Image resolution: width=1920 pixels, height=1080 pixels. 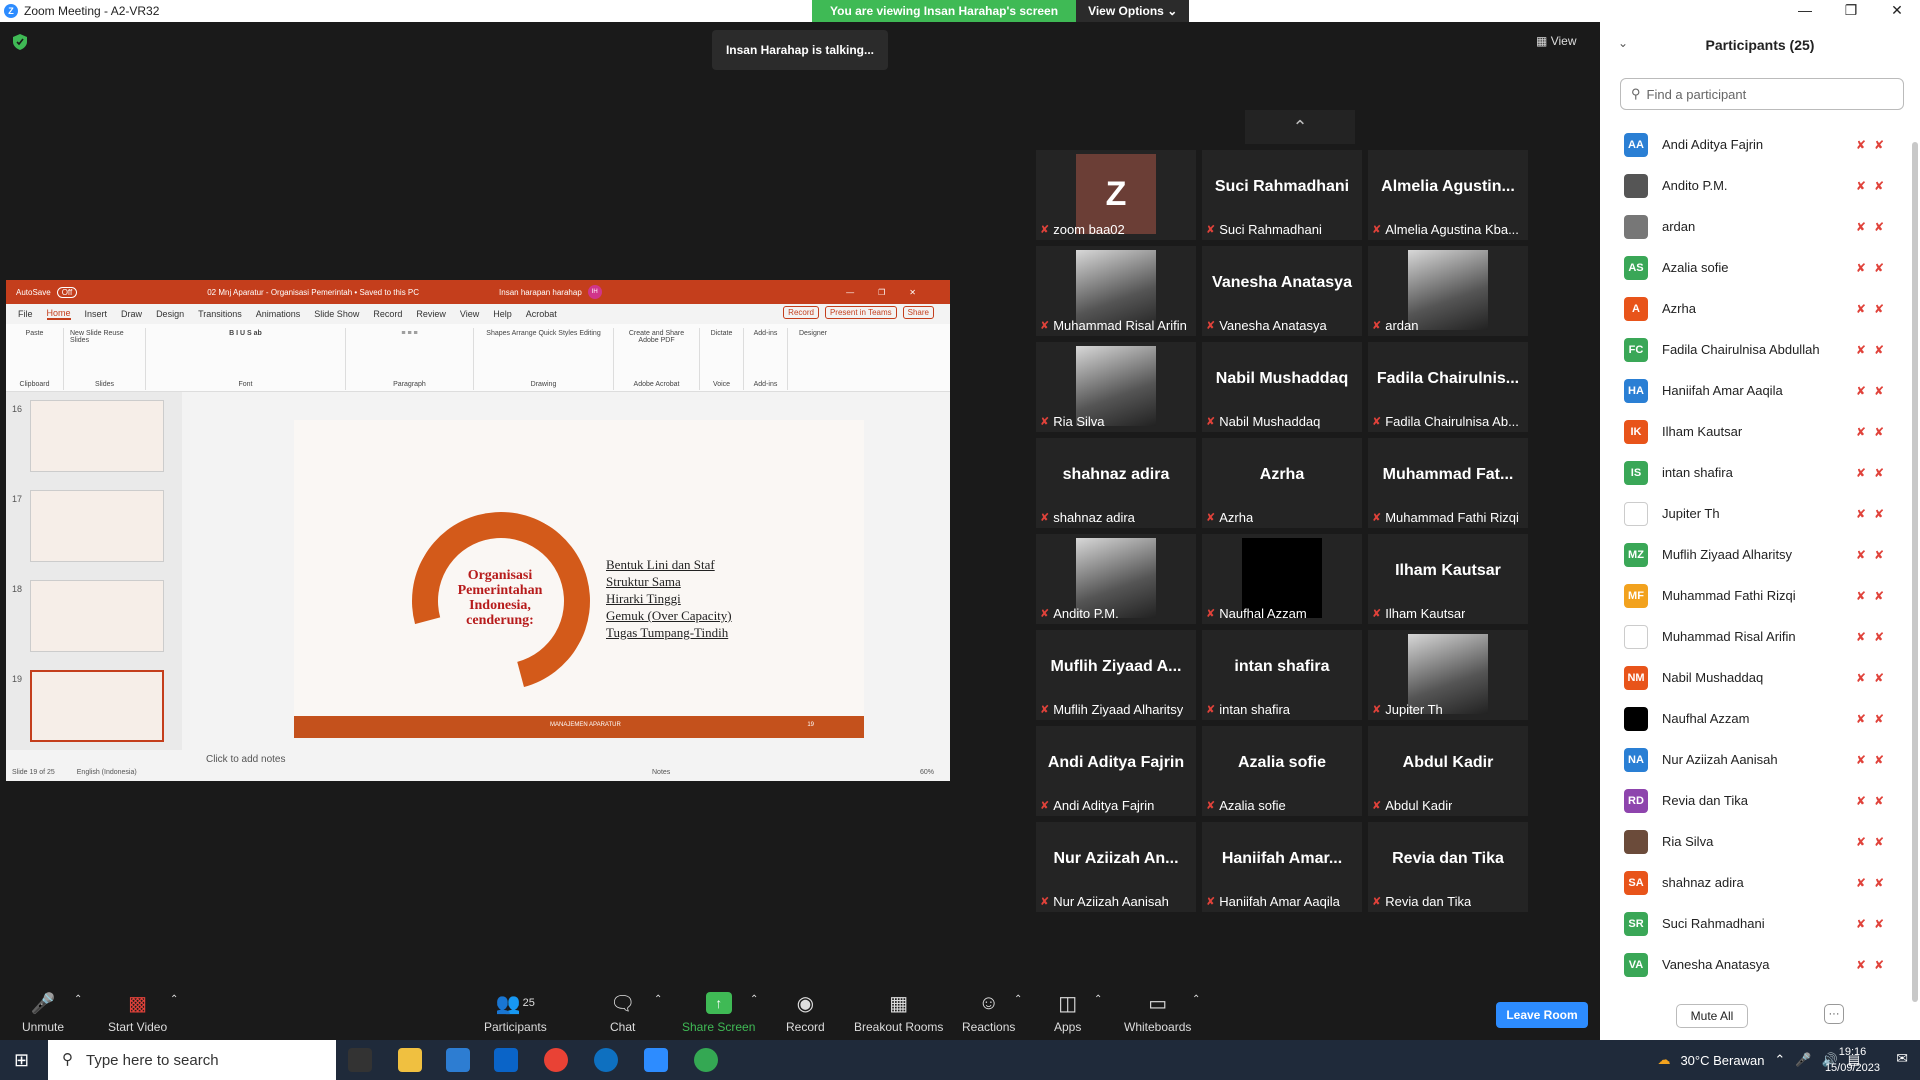 I want to click on video-options-caret-icon: ⌃, so click(x=174, y=999).